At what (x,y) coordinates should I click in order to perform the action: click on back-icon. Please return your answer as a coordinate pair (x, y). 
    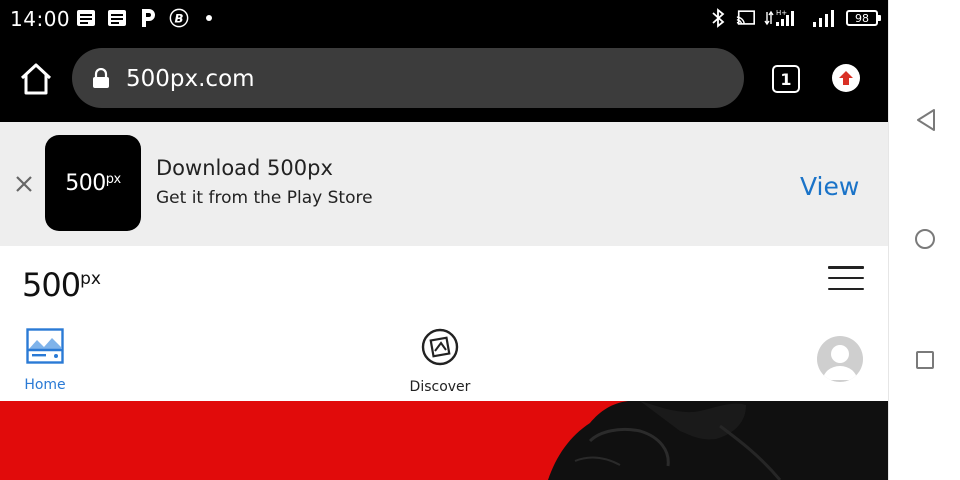
    Looking at the image, I should click on (926, 120).